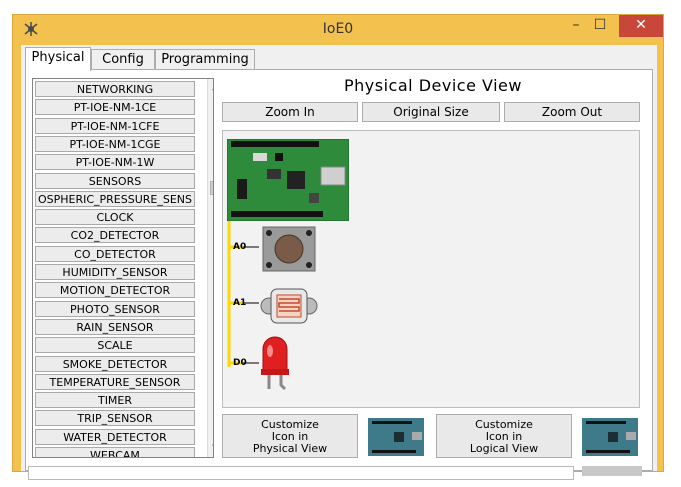 This screenshot has height=487, width=681. What do you see at coordinates (115, 162) in the screenshot?
I see `device-list-item: PT-IOE-NM-1W` at bounding box center [115, 162].